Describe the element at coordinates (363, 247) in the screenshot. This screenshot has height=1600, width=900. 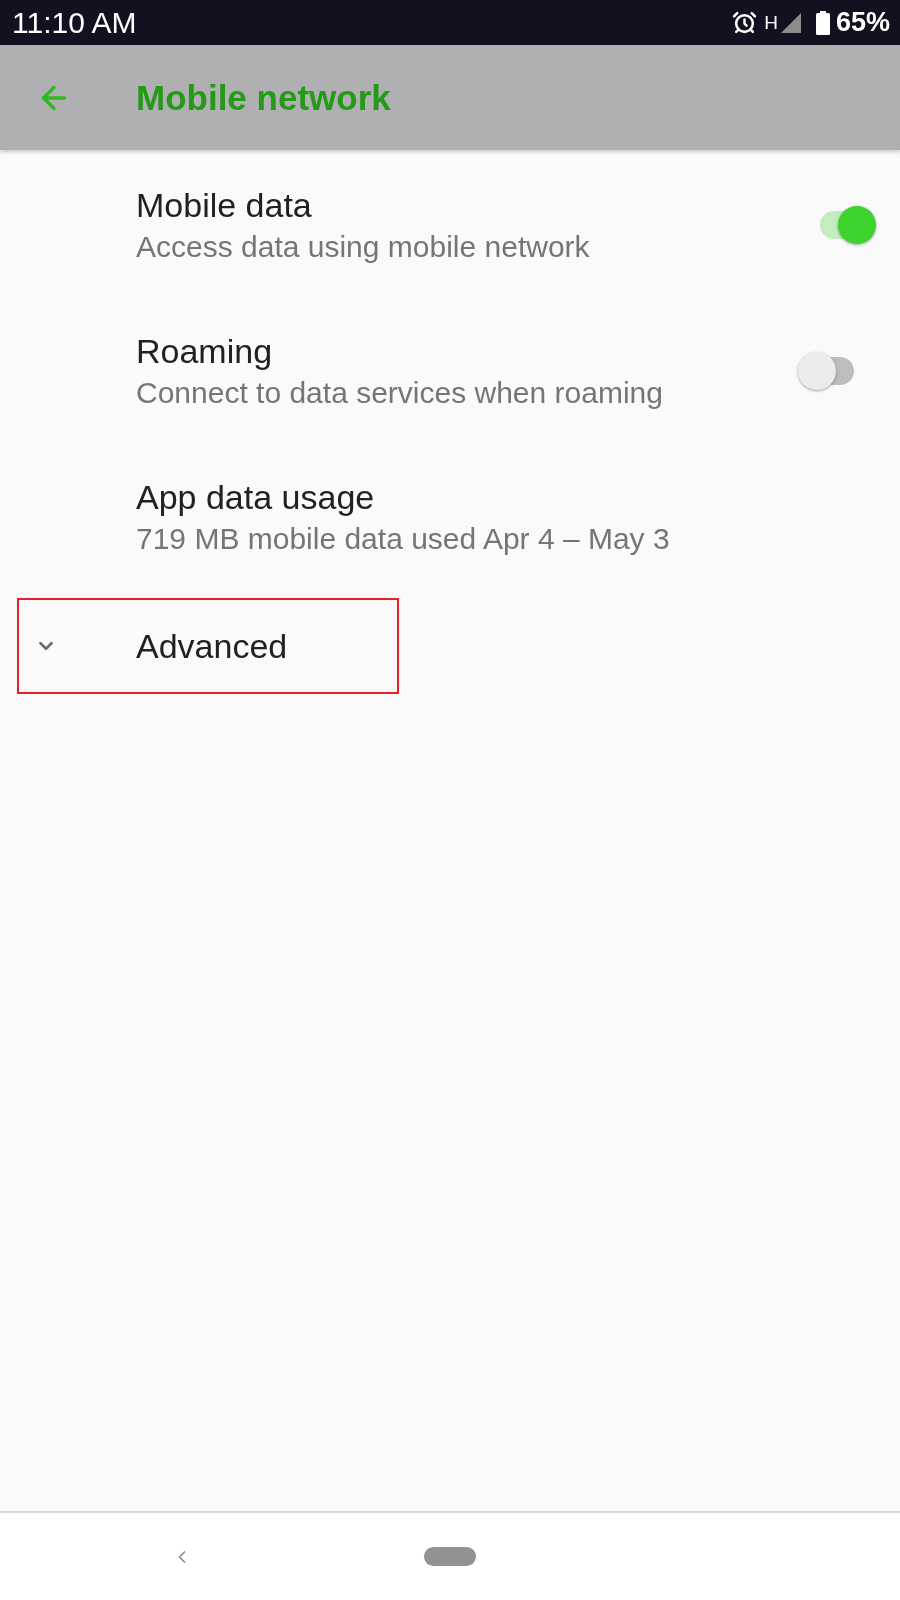
I see `setting-summary: Access data using mobile network` at that location.